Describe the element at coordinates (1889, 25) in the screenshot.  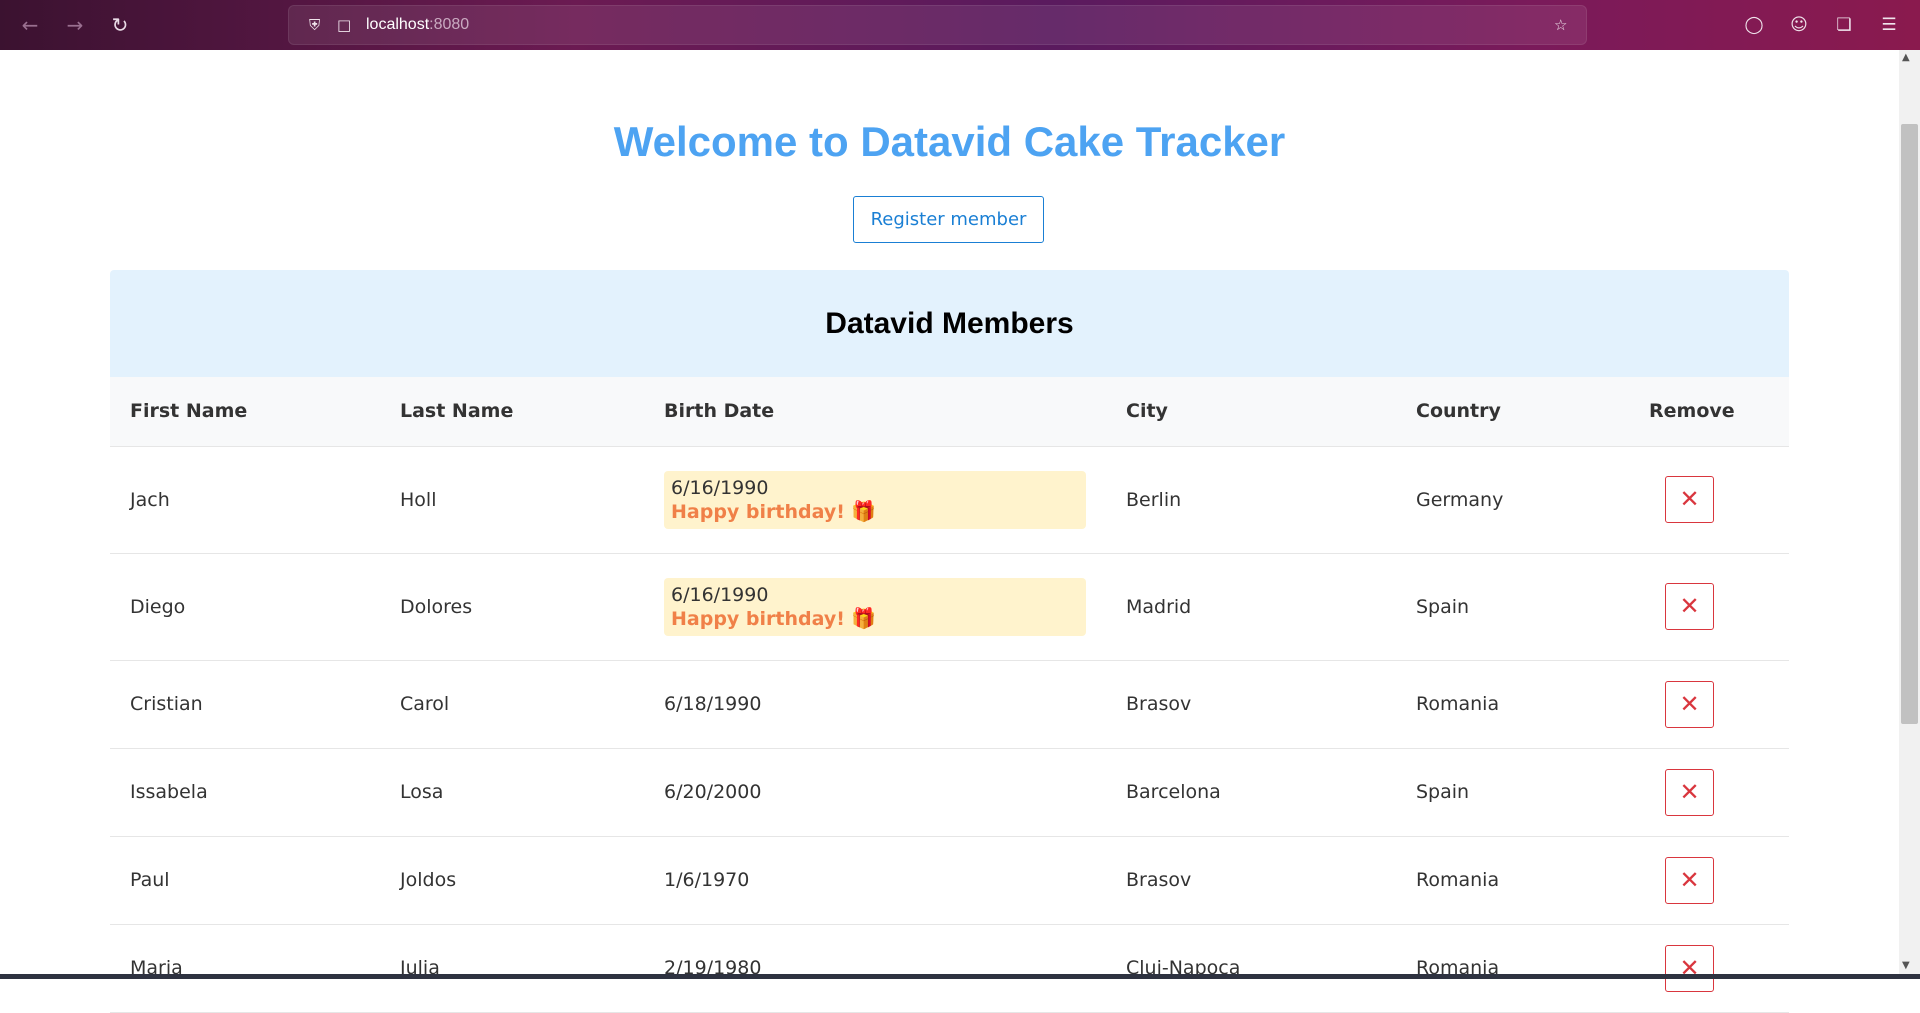
I see `menu-icon: ☰` at that location.